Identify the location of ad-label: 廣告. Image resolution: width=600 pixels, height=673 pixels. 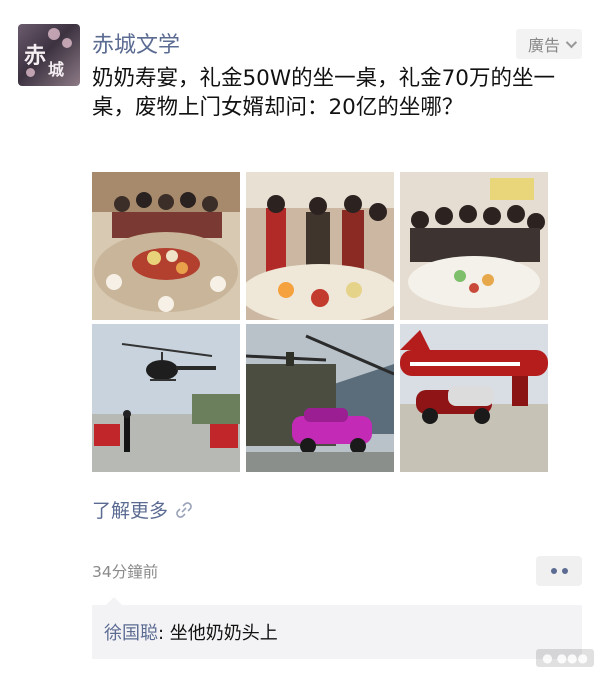
(543, 45).